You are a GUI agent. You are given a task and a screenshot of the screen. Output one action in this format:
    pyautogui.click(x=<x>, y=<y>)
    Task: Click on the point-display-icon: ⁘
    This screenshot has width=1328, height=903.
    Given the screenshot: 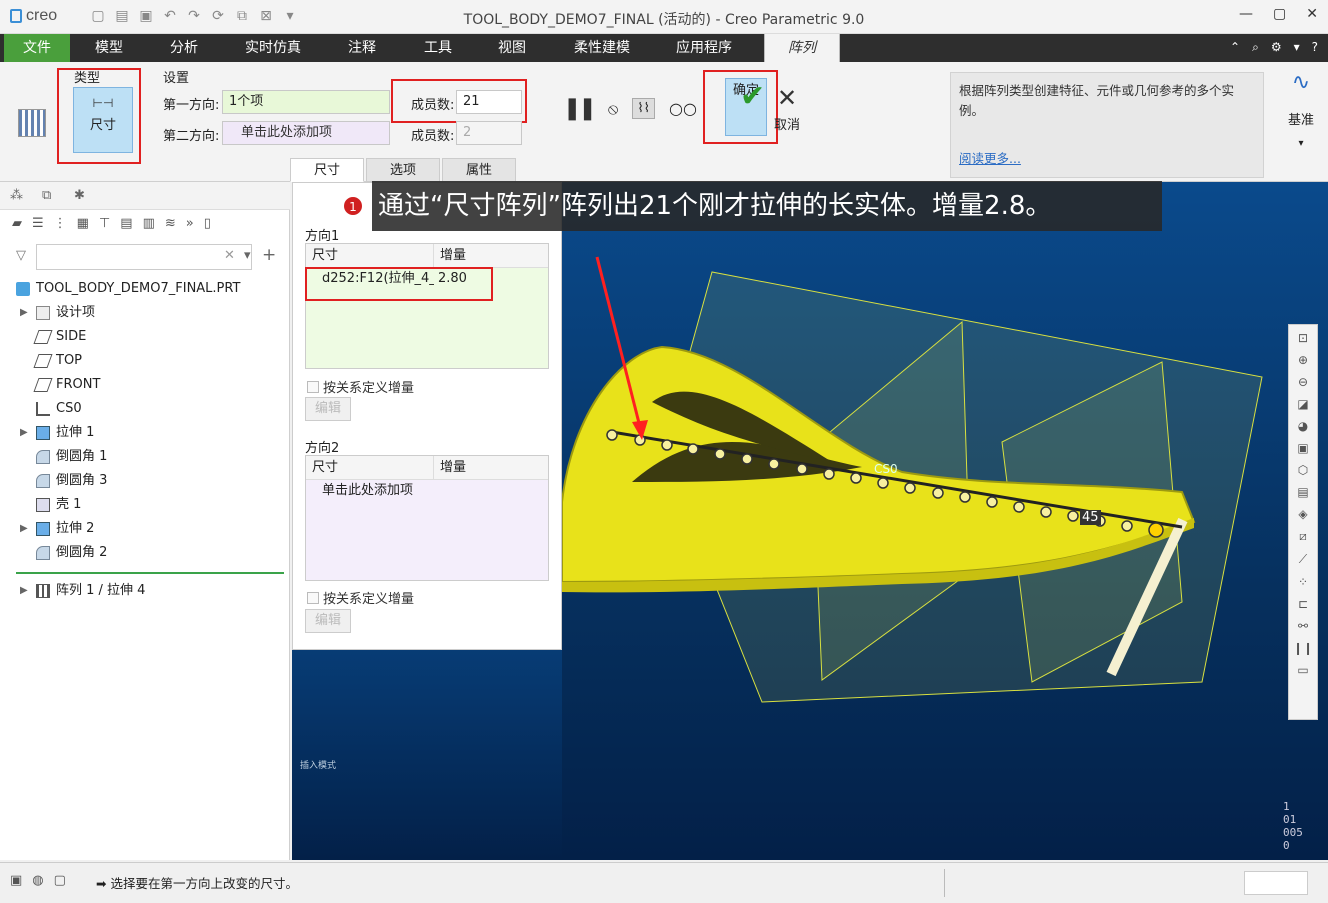 What is the action you would take?
    pyautogui.click(x=1303, y=582)
    